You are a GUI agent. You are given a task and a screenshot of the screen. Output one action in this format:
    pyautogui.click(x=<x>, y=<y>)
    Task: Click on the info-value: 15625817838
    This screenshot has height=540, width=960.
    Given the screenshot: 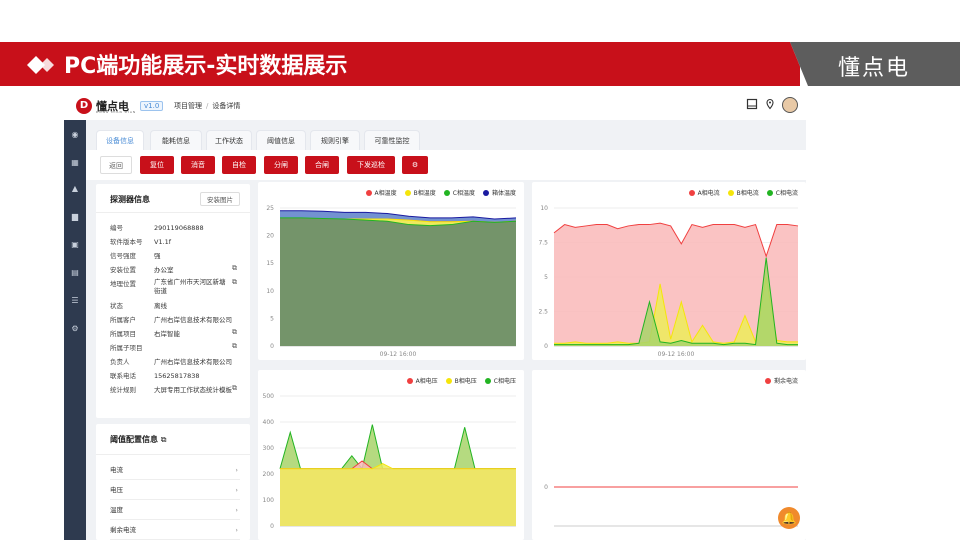 What is the action you would take?
    pyautogui.click(x=177, y=376)
    